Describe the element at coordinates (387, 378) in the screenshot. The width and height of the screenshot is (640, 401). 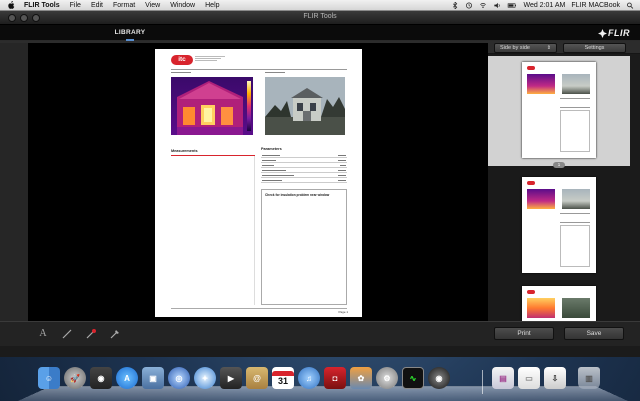
I see `system-preferences-icon: ⚙` at that location.